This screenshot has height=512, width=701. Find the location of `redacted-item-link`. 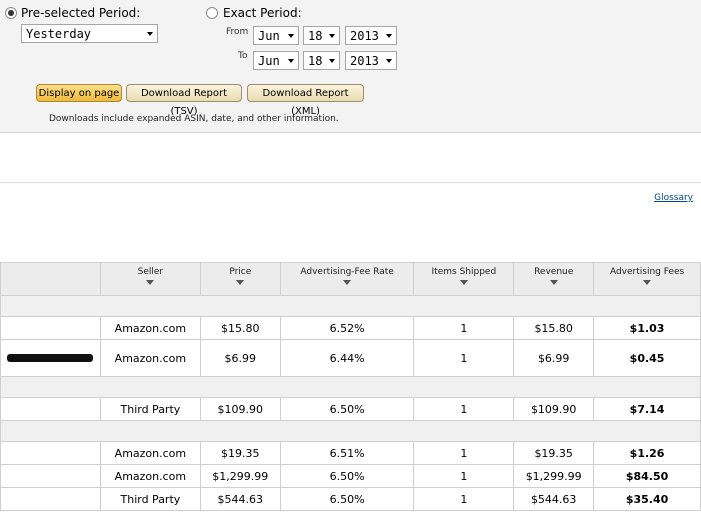

redacted-item-link is located at coordinates (50, 357).